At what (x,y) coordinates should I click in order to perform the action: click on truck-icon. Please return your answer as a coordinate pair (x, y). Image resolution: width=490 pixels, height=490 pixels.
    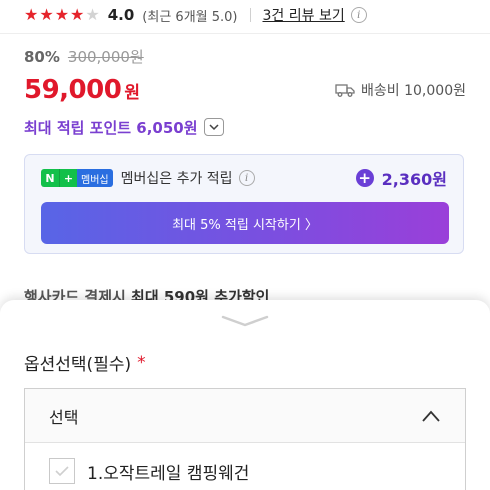
    Looking at the image, I should click on (345, 90).